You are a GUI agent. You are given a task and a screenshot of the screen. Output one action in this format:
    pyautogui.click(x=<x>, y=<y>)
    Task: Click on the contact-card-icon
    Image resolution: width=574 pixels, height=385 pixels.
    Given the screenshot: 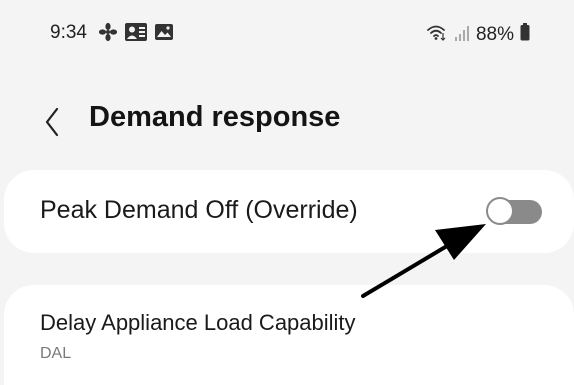 What is the action you would take?
    pyautogui.click(x=136, y=34)
    